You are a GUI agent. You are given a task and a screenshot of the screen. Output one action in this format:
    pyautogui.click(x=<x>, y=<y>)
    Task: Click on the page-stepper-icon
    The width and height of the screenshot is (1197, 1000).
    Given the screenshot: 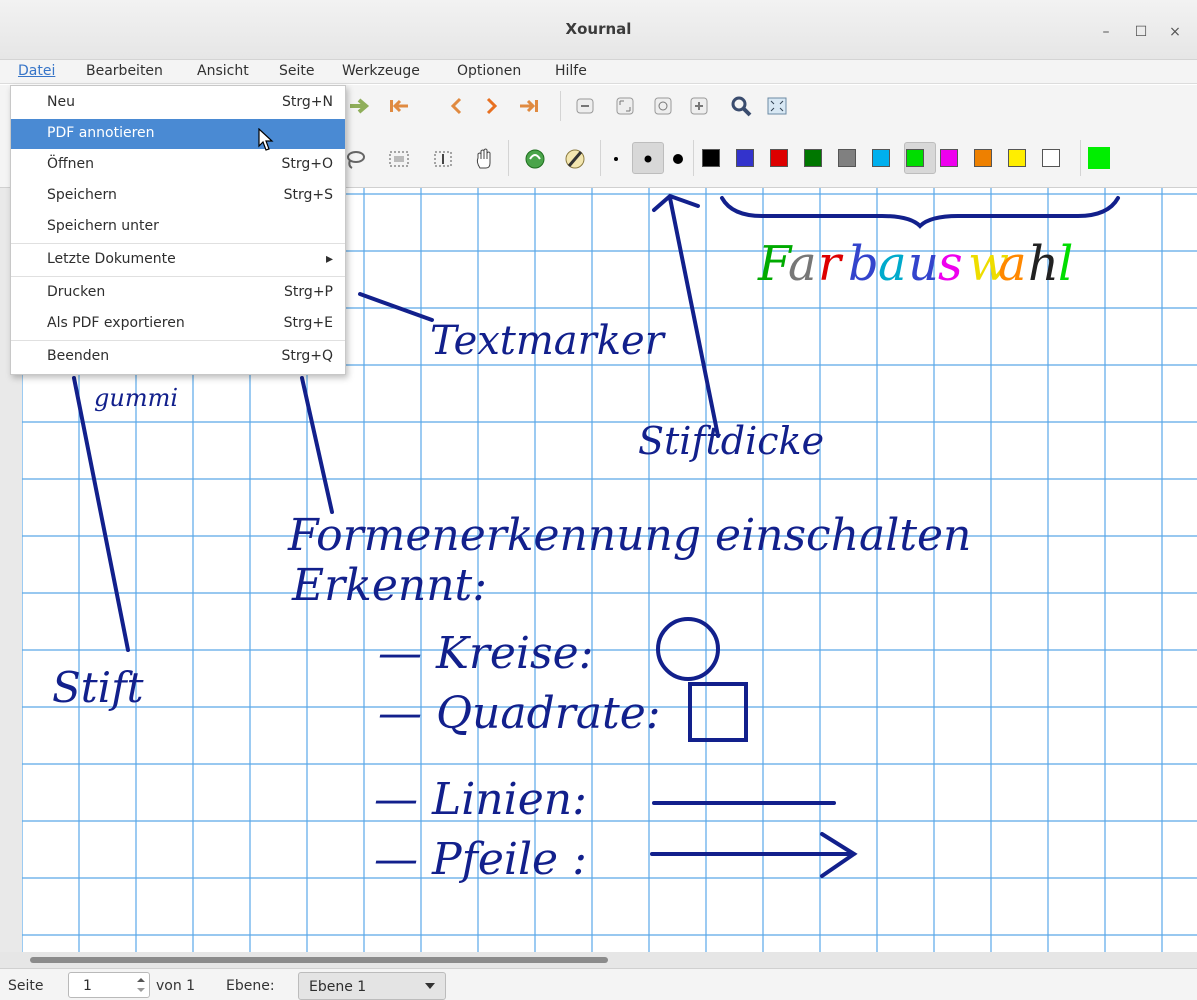 What is the action you would take?
    pyautogui.click(x=141, y=985)
    